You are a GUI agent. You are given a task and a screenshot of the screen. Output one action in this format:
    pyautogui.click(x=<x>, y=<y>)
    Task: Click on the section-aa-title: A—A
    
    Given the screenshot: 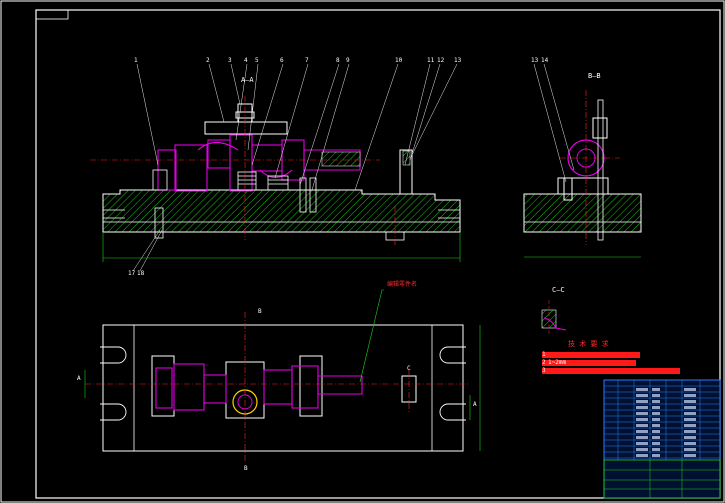 What is the action you would take?
    pyautogui.click(x=247, y=80)
    